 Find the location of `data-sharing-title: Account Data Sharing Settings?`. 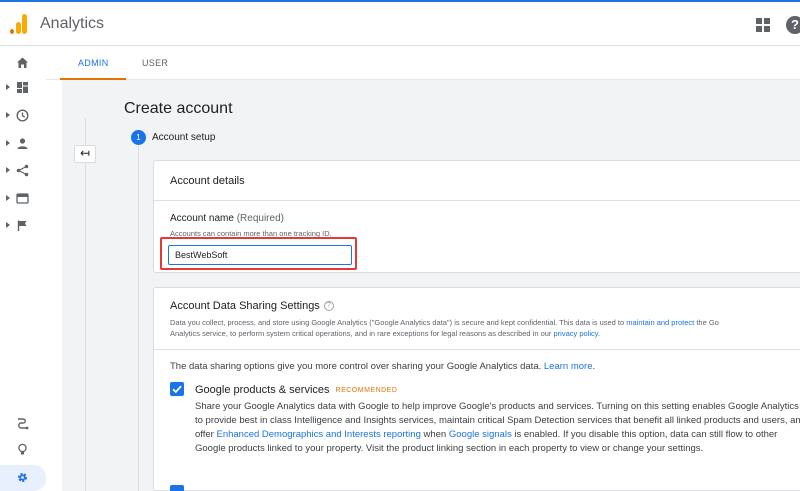

data-sharing-title: Account Data Sharing Settings? is located at coordinates (252, 306).